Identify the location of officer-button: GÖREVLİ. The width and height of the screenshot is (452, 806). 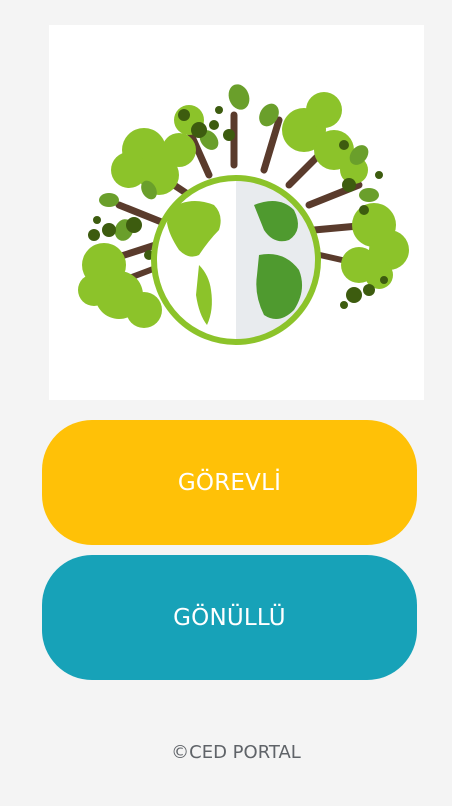
(229, 482).